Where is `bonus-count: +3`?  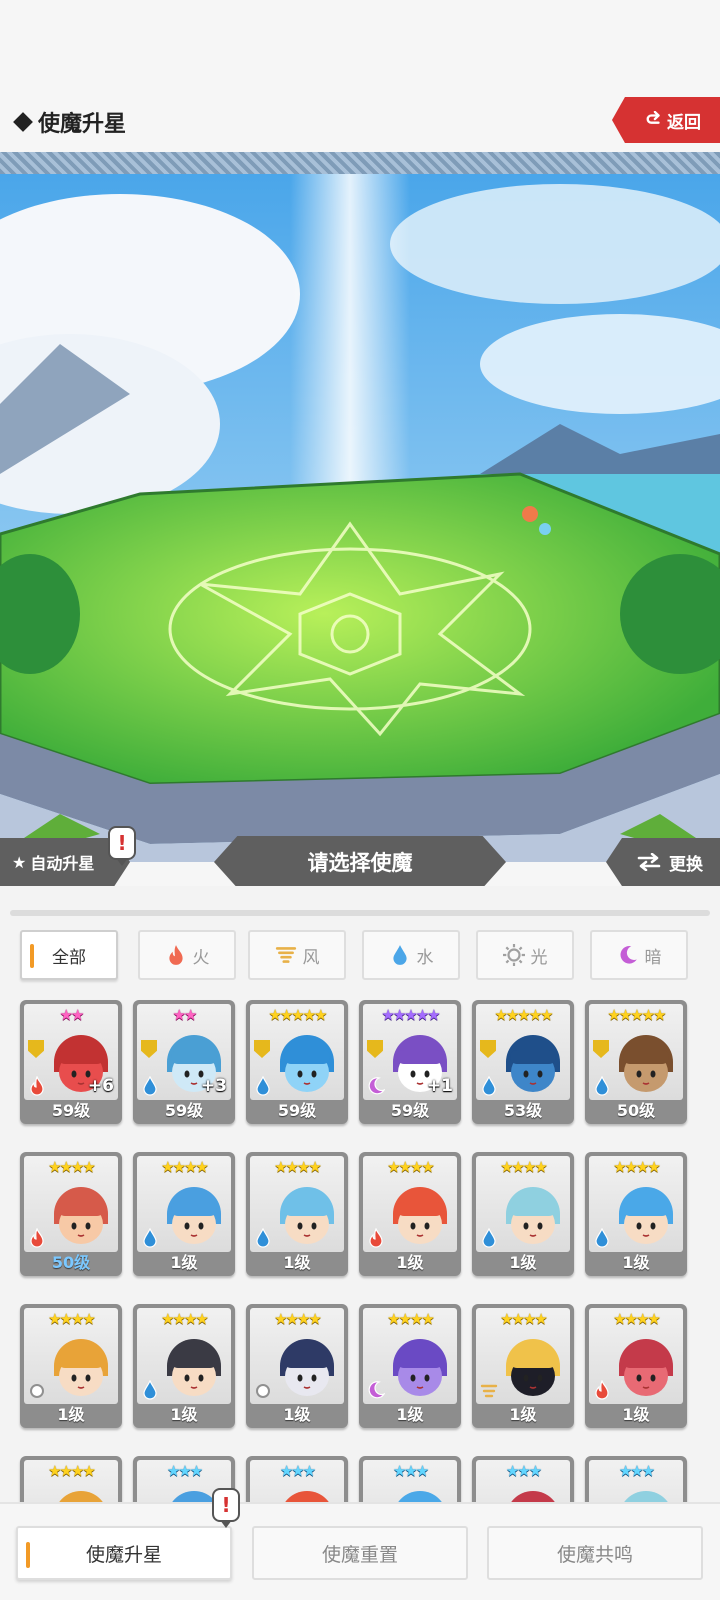 bonus-count: +3 is located at coordinates (213, 1086).